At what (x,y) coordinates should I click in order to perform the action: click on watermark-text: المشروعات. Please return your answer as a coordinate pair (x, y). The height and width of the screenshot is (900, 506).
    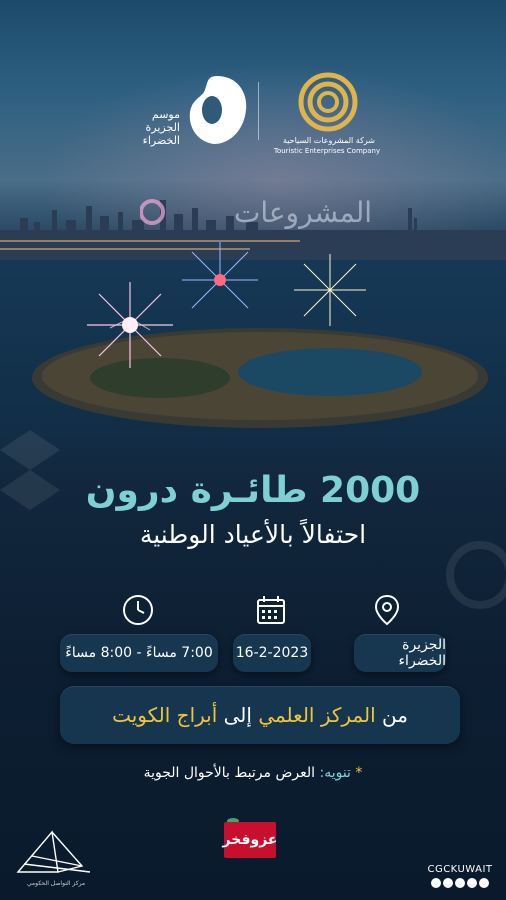
    Looking at the image, I should click on (303, 212).